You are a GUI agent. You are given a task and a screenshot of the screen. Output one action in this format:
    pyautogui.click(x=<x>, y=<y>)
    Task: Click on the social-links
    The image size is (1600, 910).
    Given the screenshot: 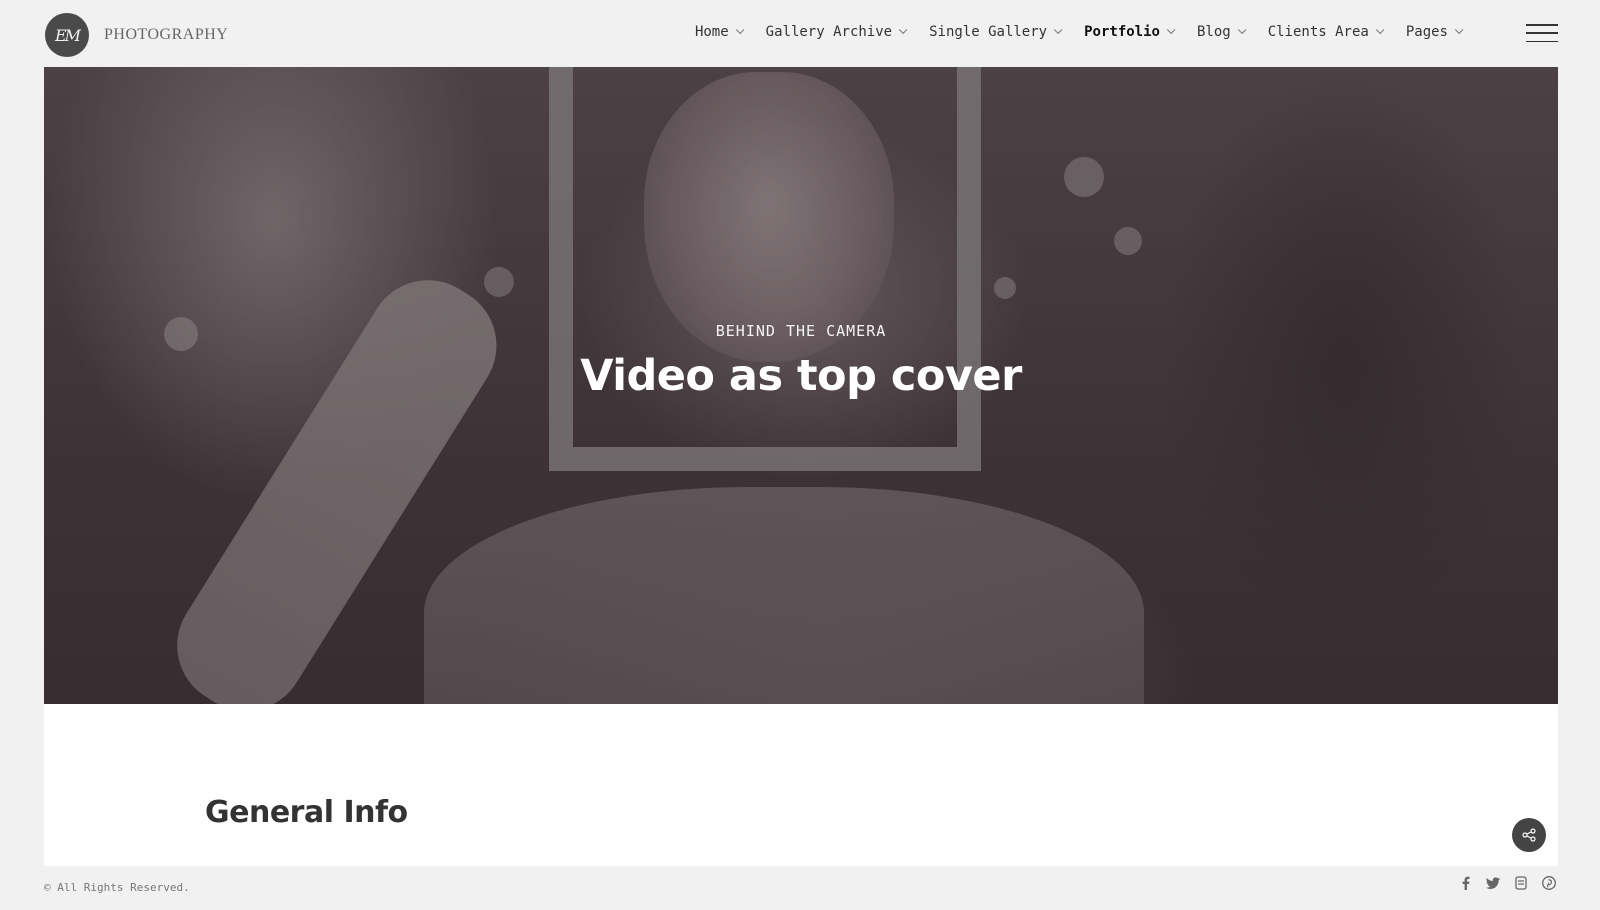 What is the action you would take?
    pyautogui.click(x=1507, y=883)
    